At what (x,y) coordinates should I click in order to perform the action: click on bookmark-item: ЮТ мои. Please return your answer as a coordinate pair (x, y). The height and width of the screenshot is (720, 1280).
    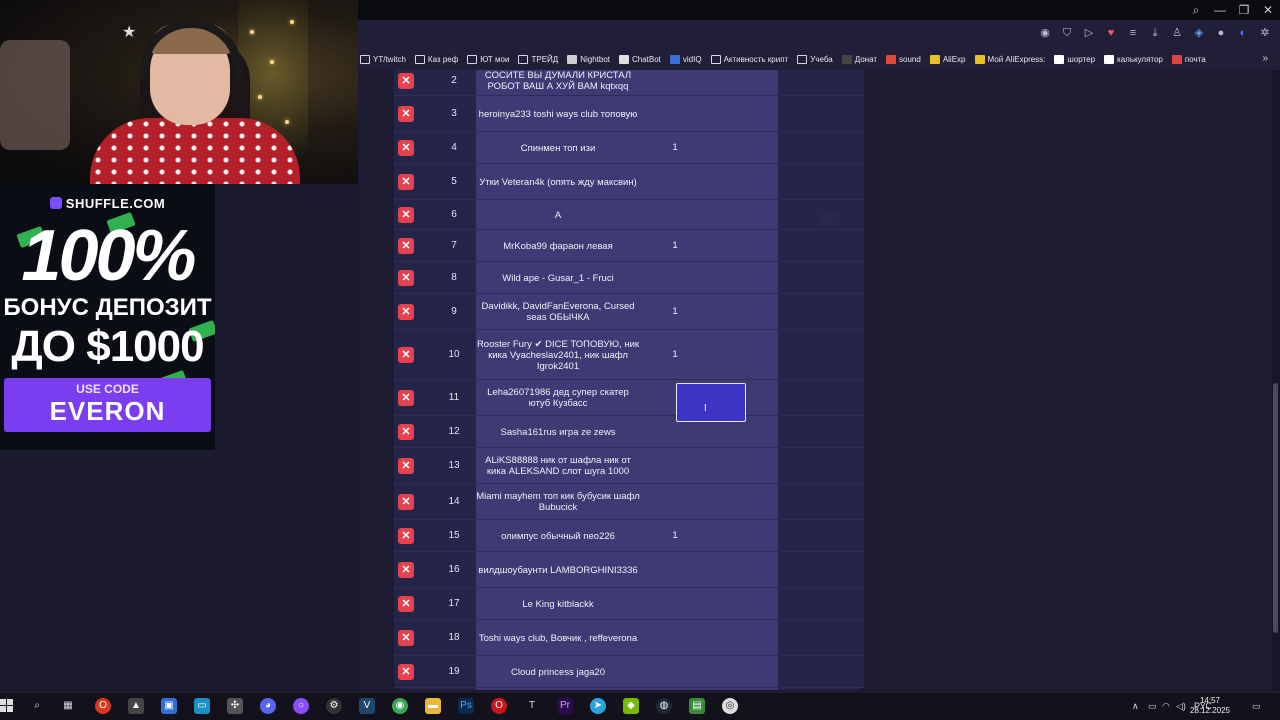
    Looking at the image, I should click on (488, 59).